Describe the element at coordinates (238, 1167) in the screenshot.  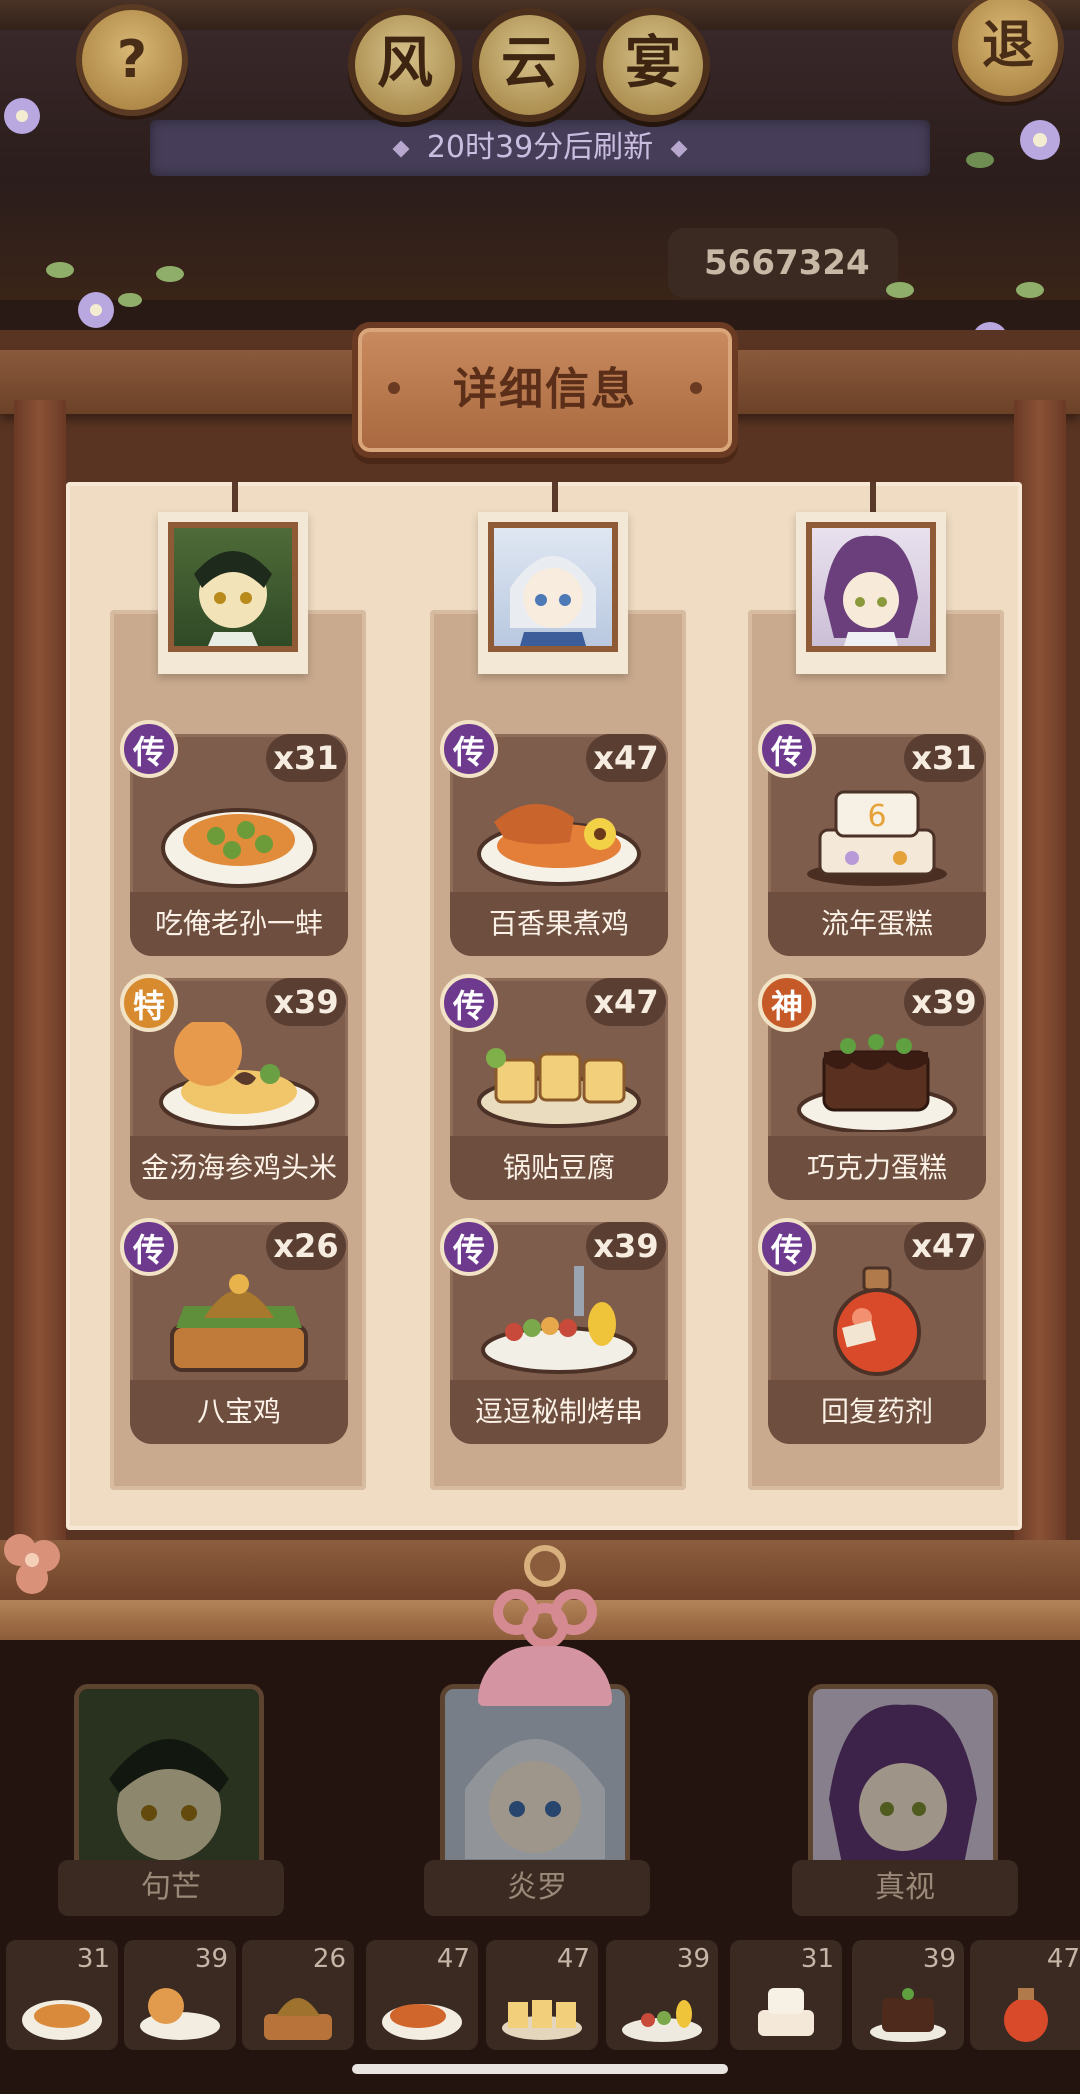
I see `dish-name: 金汤海参鸡头米` at that location.